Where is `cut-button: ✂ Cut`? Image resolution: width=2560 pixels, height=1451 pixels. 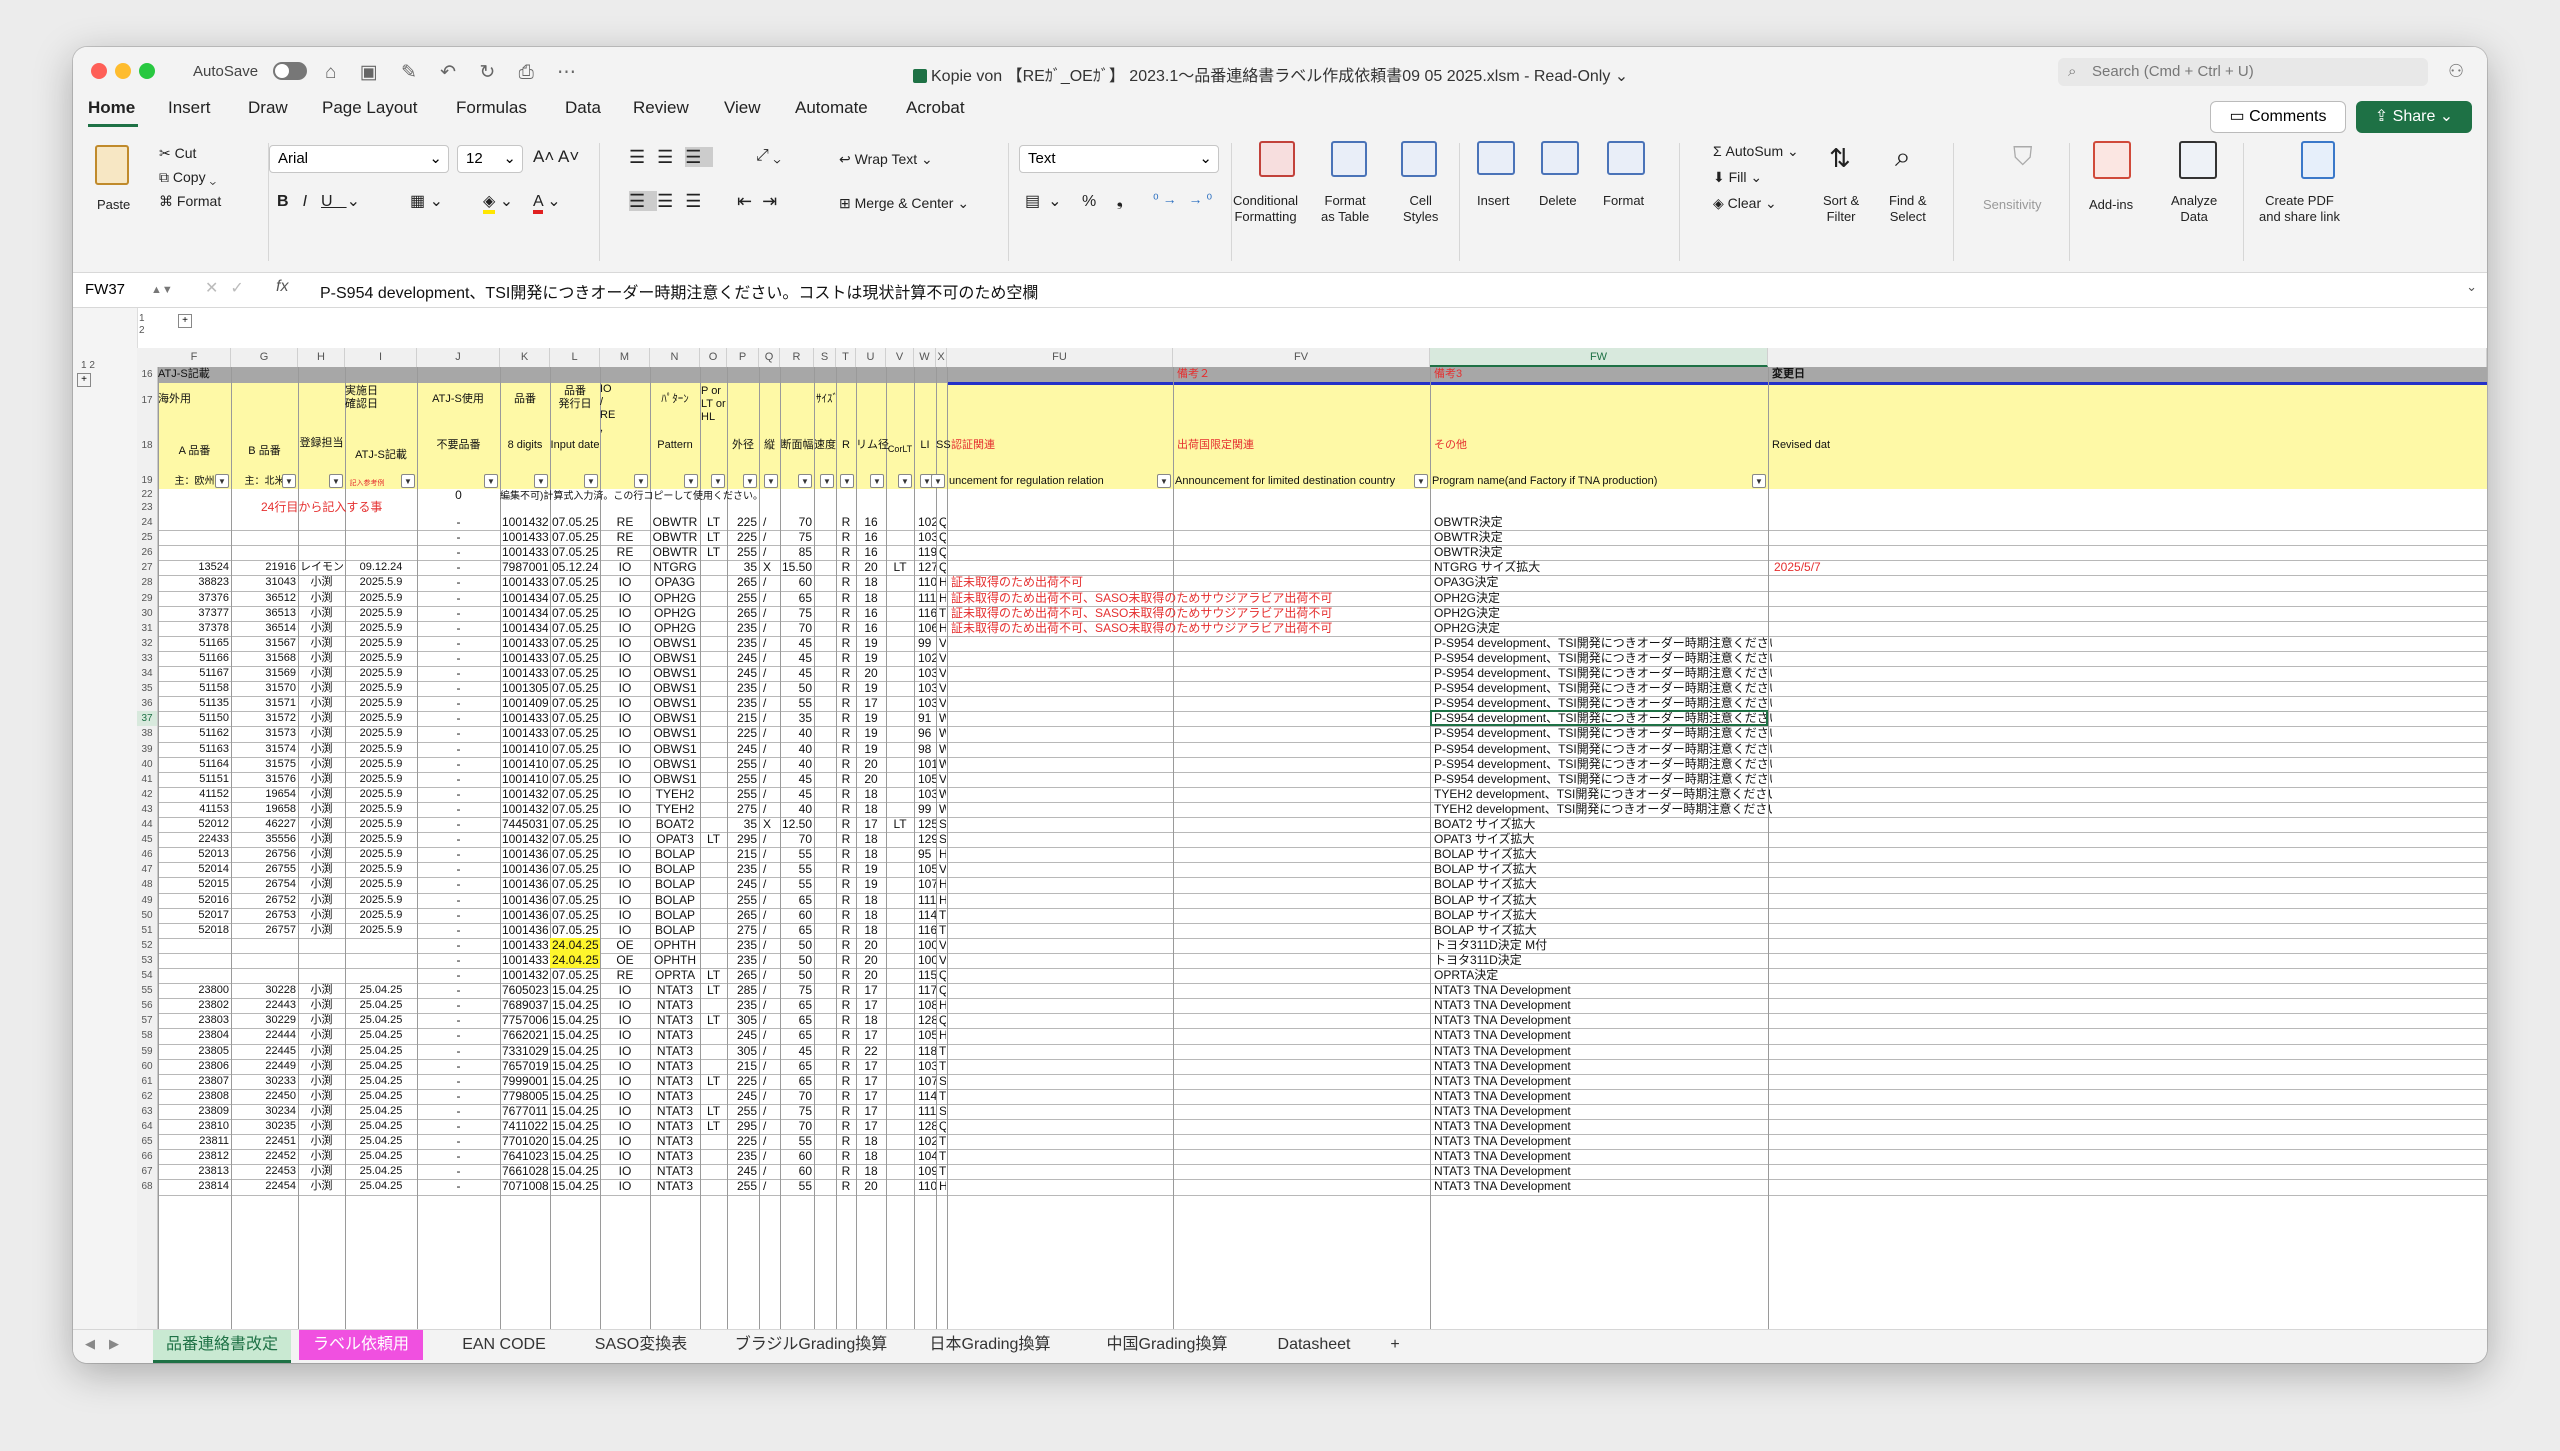
cut-button: ✂ Cut is located at coordinates (177, 153).